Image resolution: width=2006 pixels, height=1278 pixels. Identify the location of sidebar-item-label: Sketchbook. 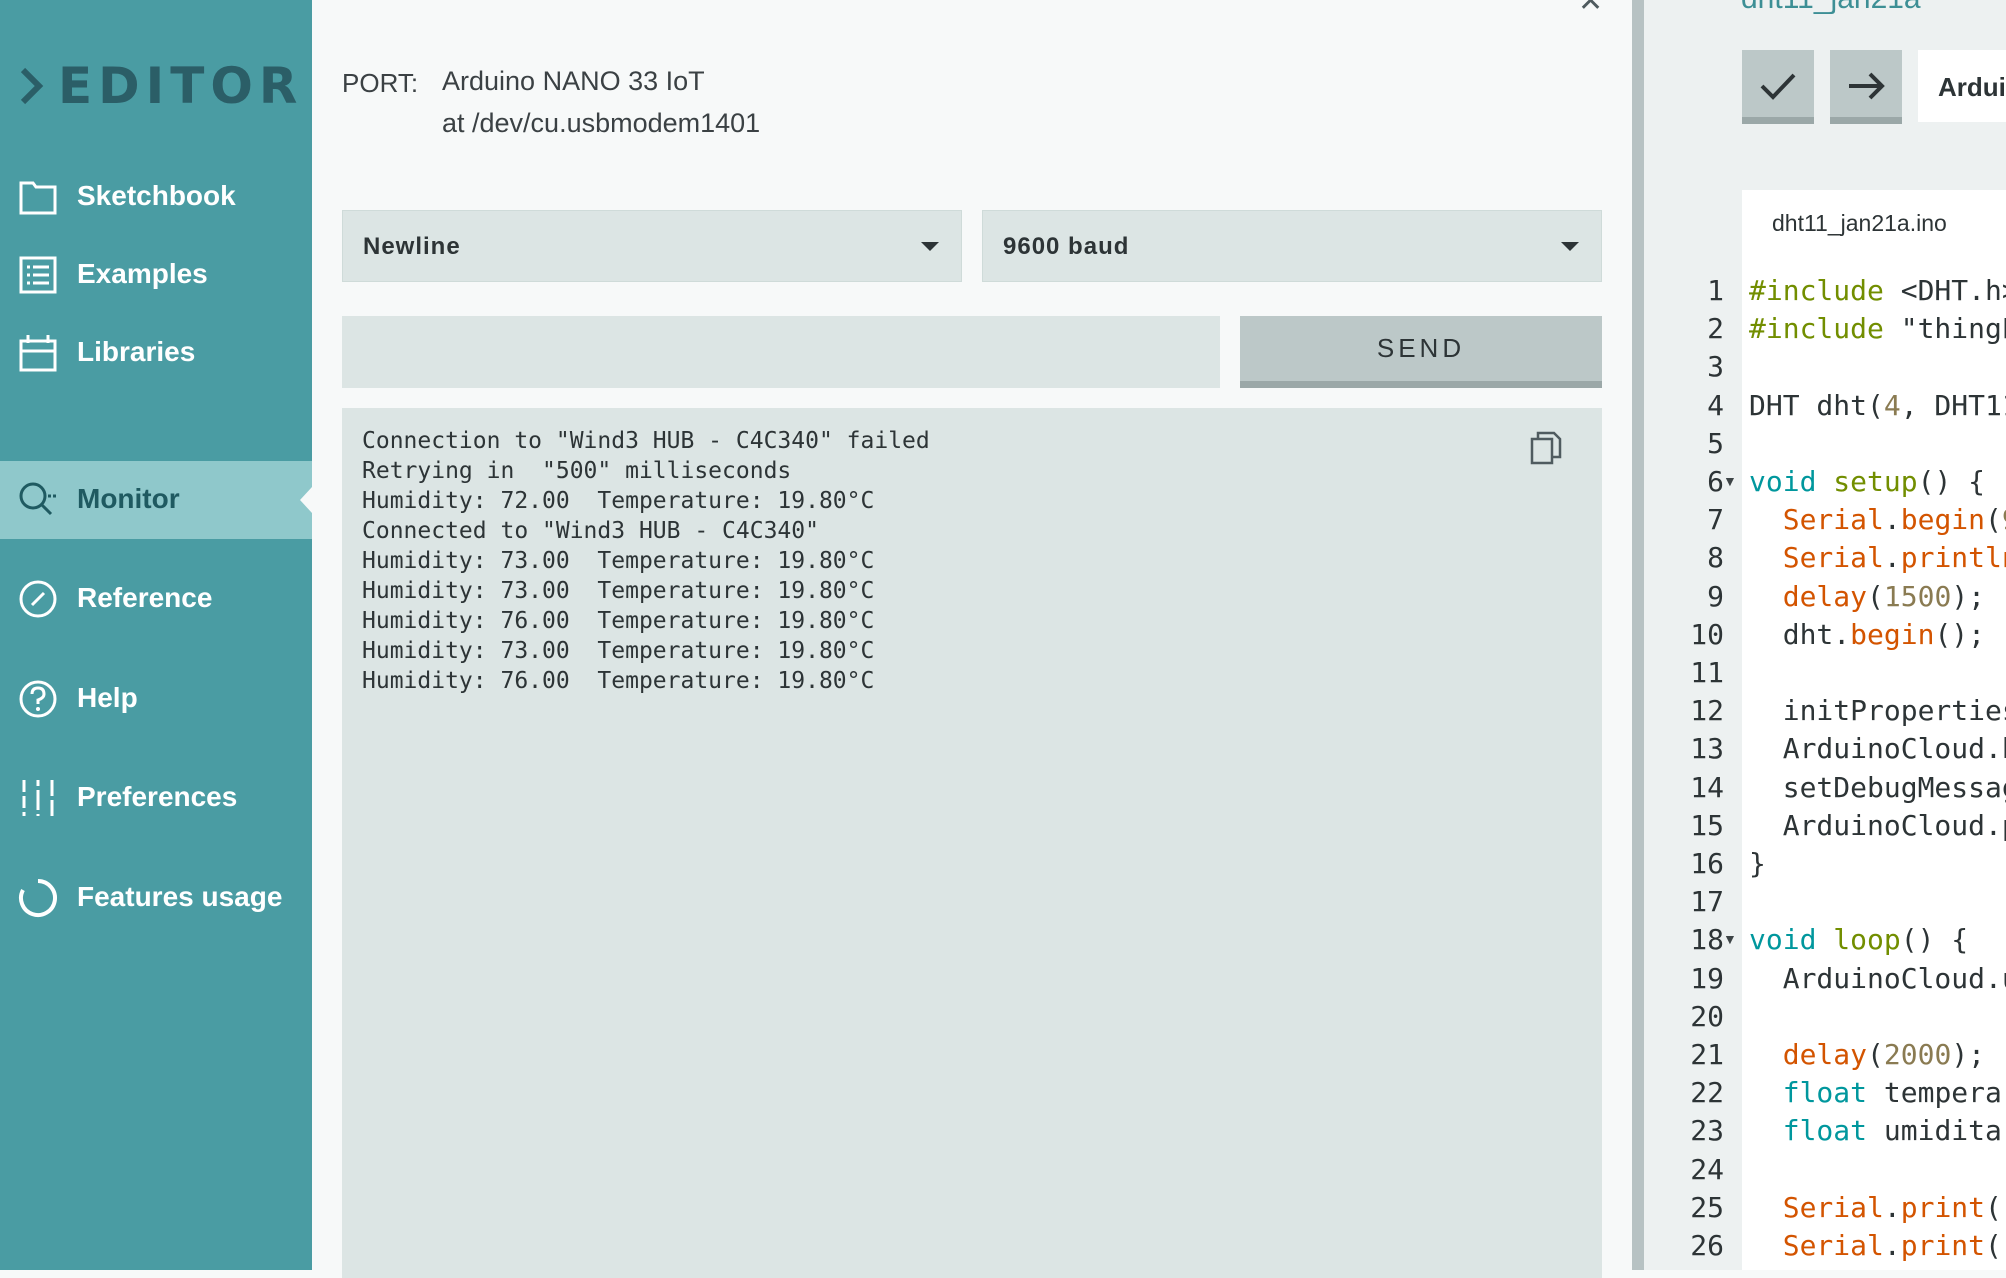
(156, 195).